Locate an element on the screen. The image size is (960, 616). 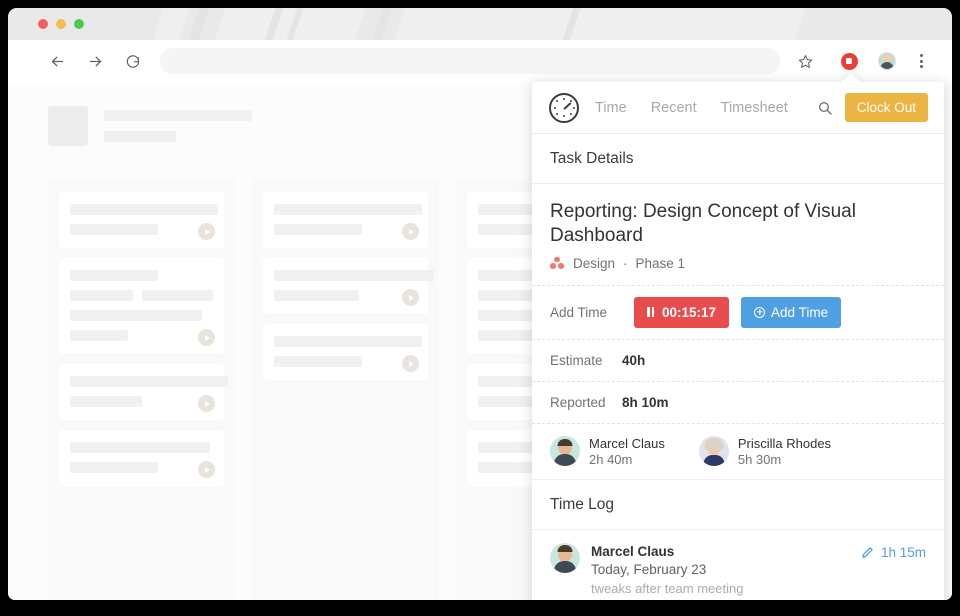
close-window-button is located at coordinates (43, 24).